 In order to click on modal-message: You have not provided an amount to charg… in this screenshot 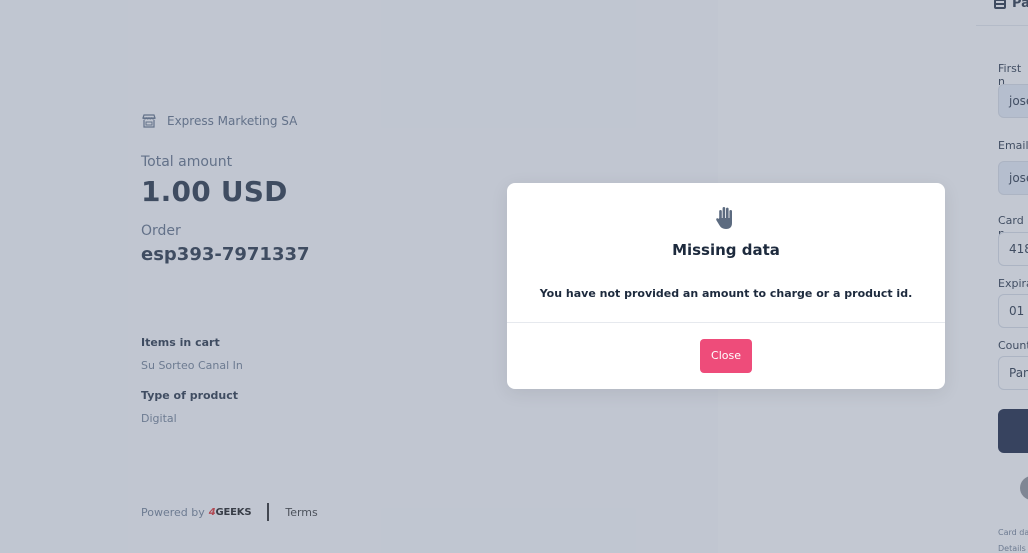, I will do `click(726, 293)`.